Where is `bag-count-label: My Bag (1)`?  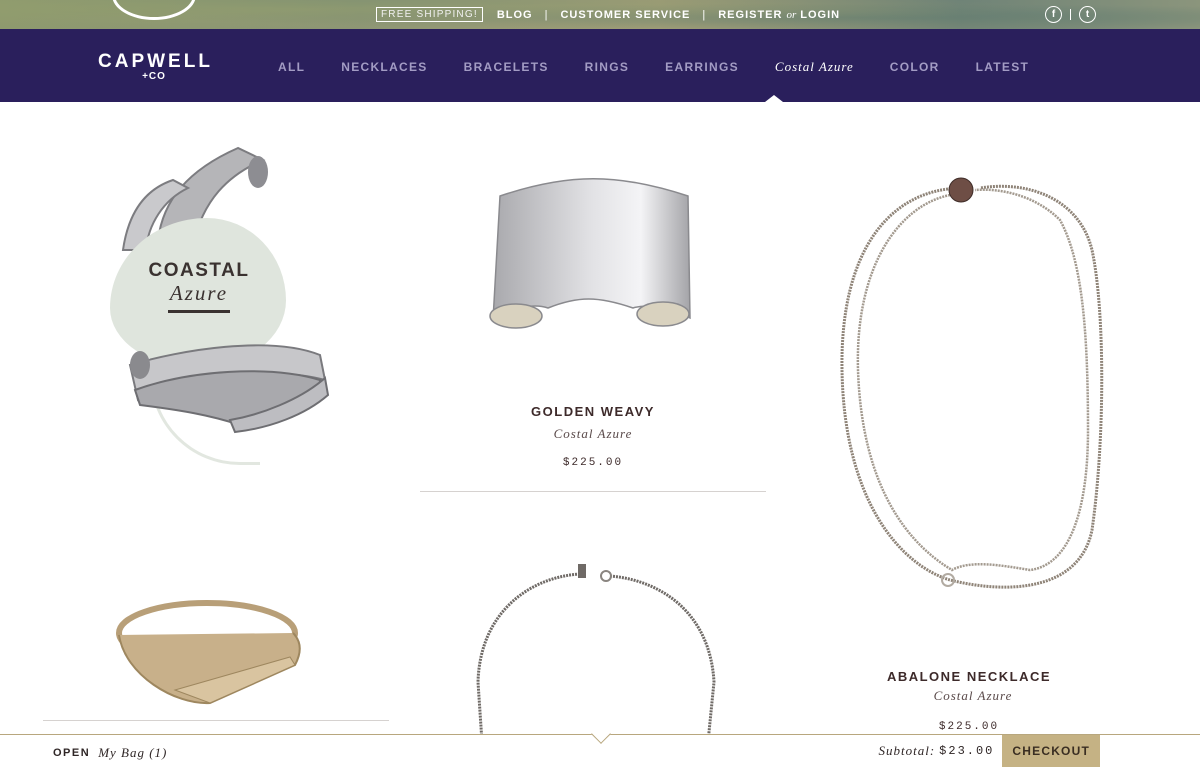
bag-count-label: My Bag (1) is located at coordinates (132, 753).